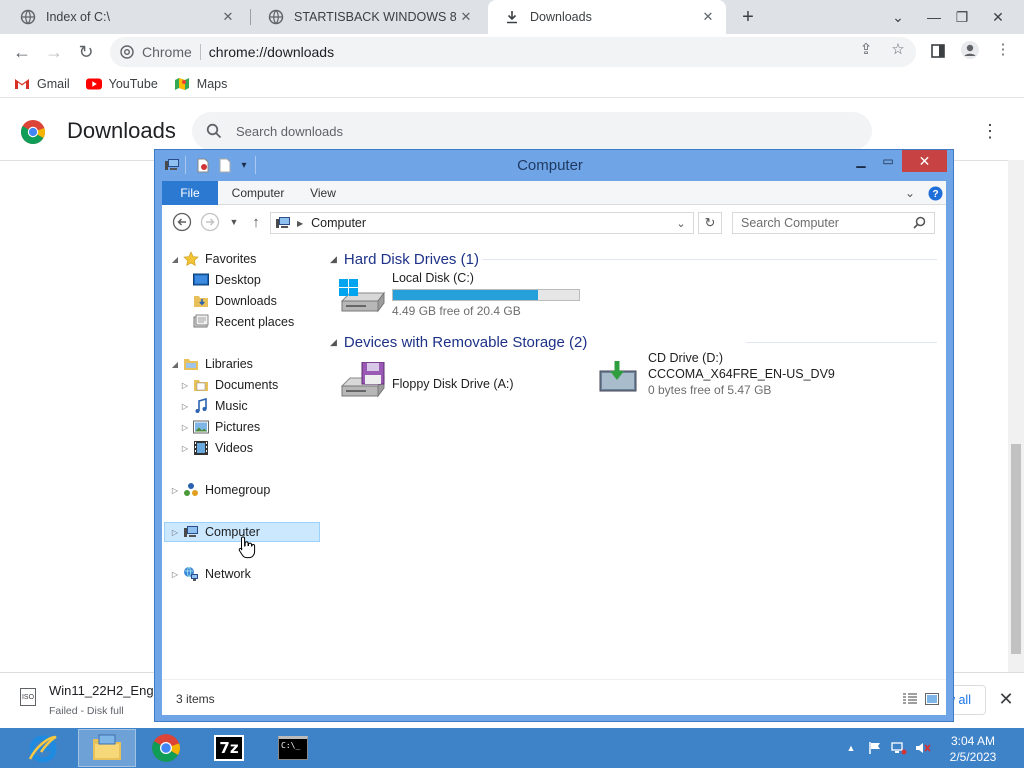 The height and width of the screenshot is (768, 1024). Describe the element at coordinates (1016, 549) in the screenshot. I see `scrollbar-thumb` at that location.